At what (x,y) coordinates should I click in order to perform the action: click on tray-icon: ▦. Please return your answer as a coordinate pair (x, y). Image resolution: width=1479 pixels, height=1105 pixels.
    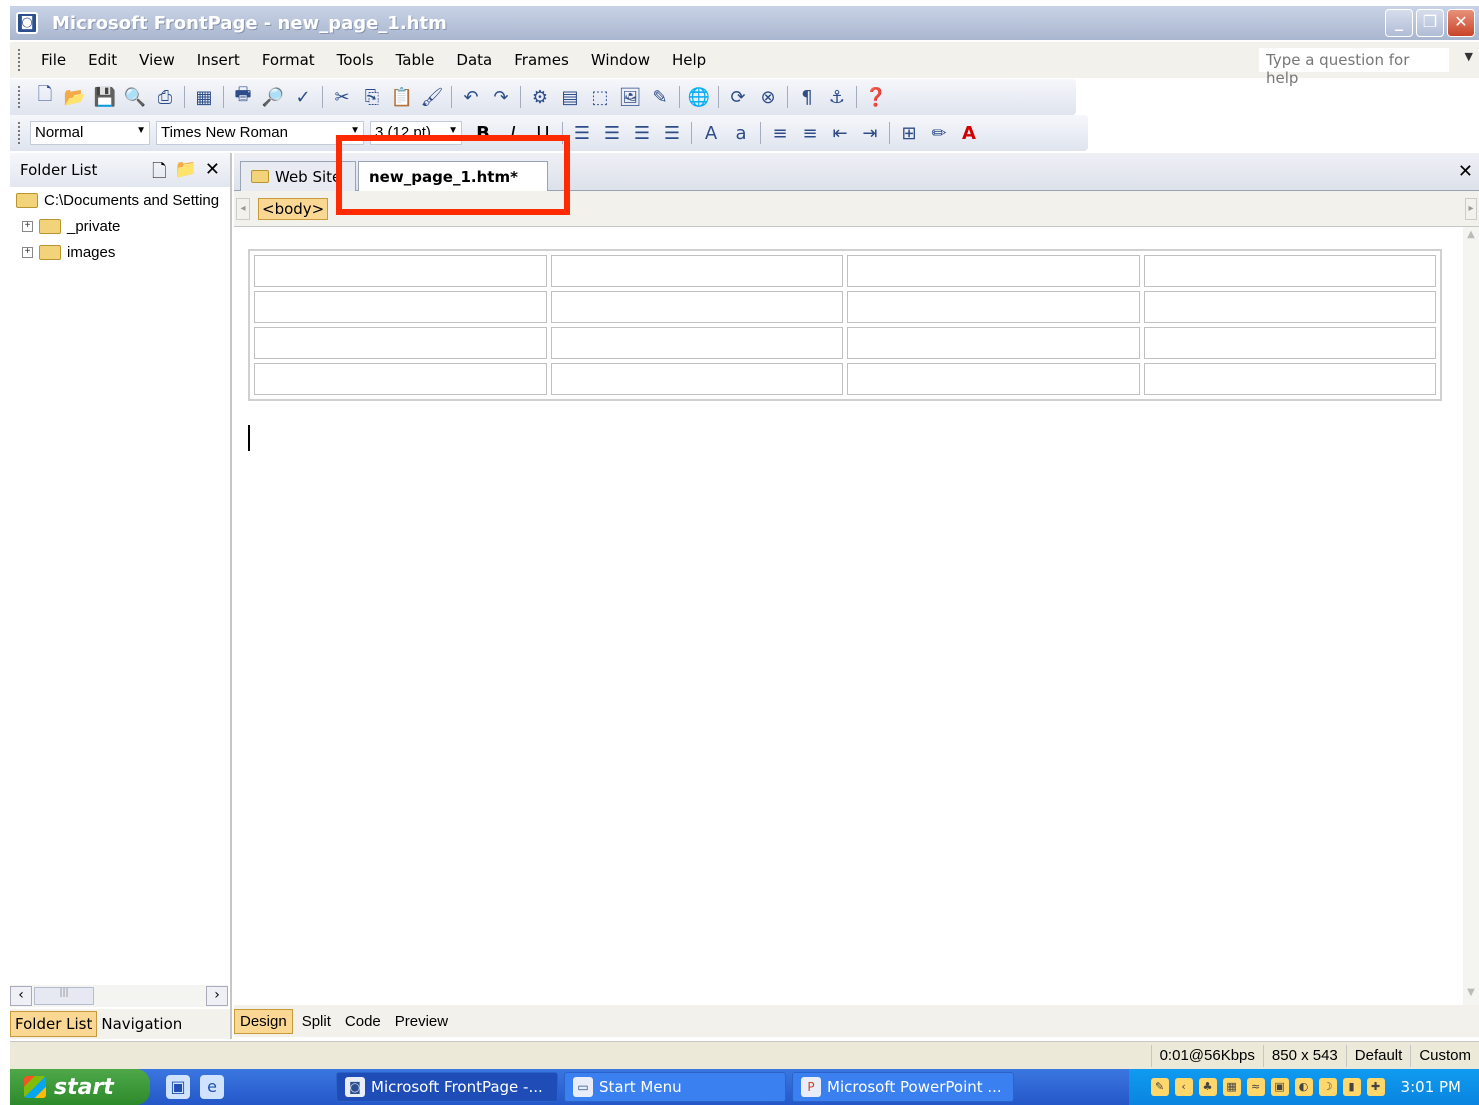
    Looking at the image, I should click on (1231, 1087).